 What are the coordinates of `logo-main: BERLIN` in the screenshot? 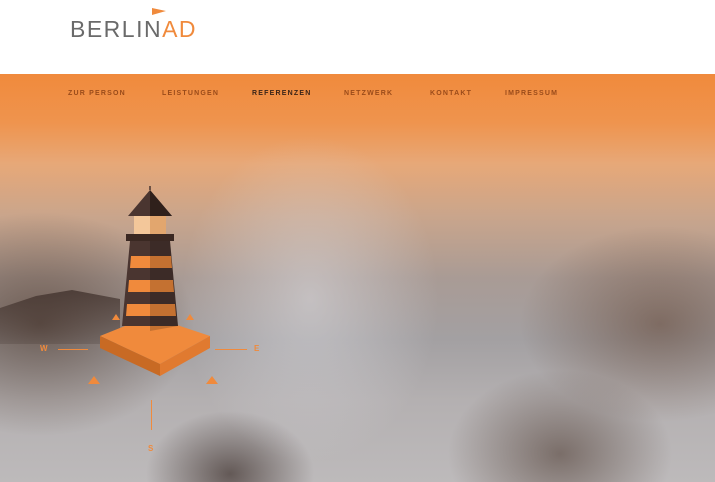 It's located at (116, 29).